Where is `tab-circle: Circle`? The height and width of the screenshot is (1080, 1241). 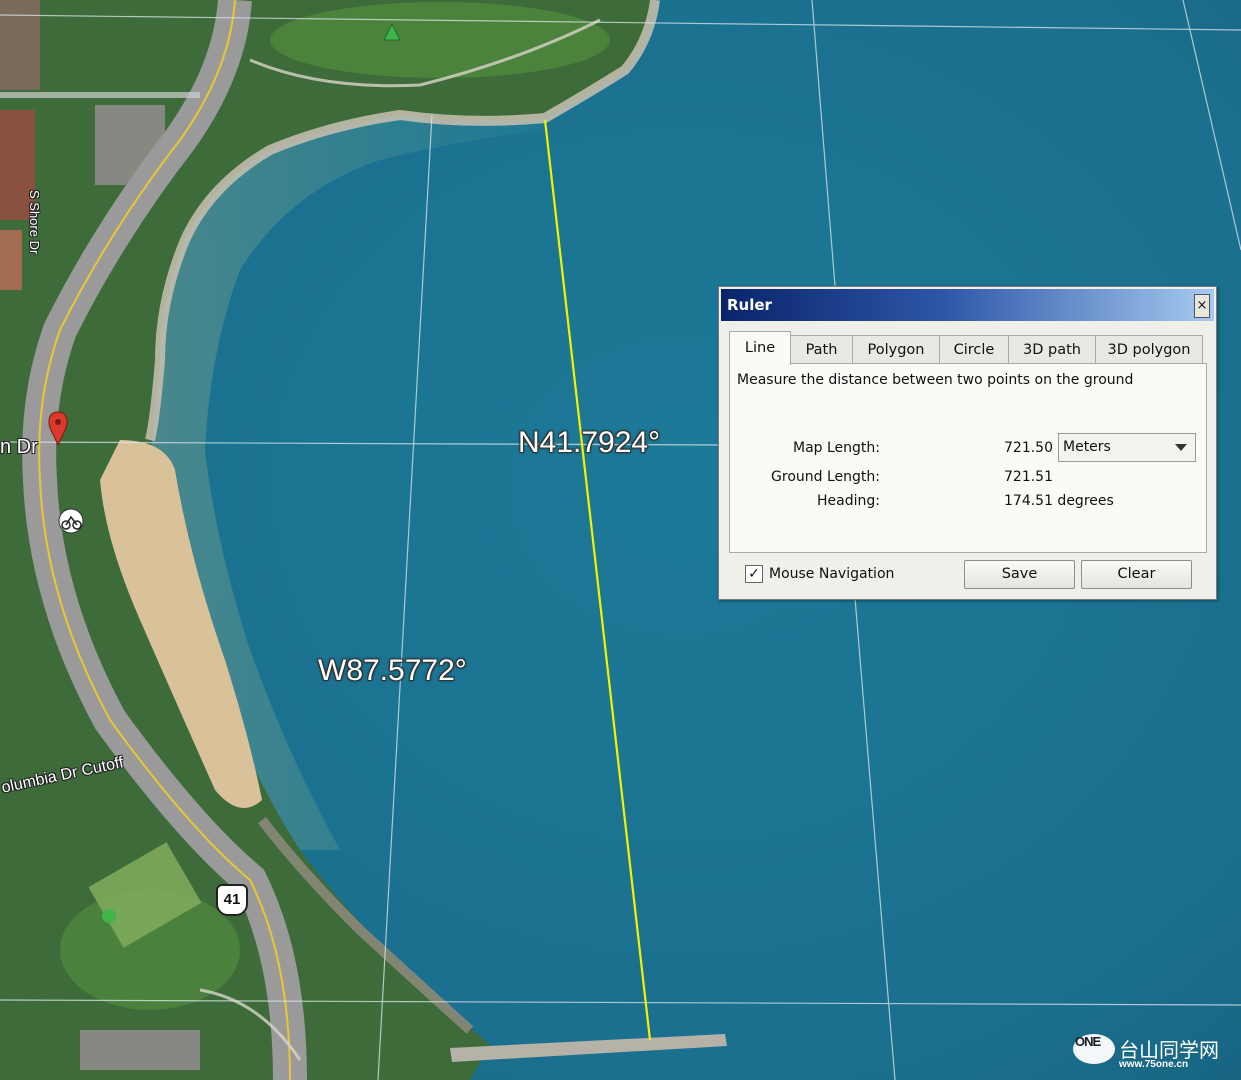
tab-circle: Circle is located at coordinates (974, 349).